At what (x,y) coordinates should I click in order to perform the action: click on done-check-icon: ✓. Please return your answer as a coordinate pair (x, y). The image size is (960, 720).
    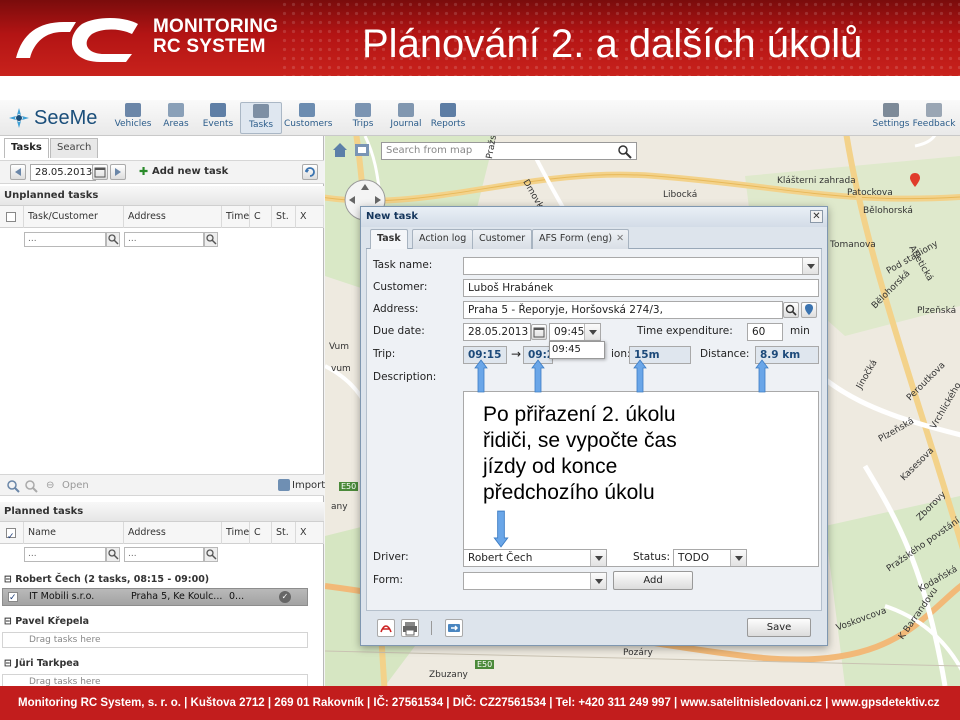
    Looking at the image, I should click on (285, 597).